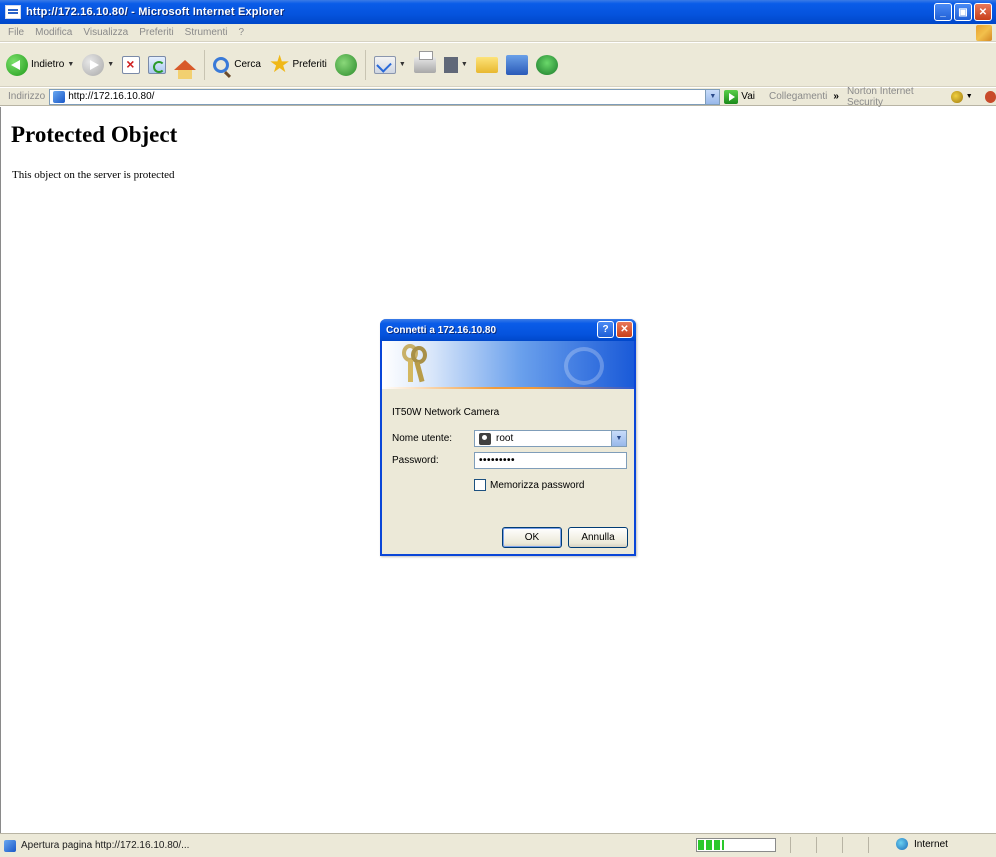 This screenshot has width=996, height=857. What do you see at coordinates (156, 32) in the screenshot?
I see `menu-preferiti: Preferiti` at bounding box center [156, 32].